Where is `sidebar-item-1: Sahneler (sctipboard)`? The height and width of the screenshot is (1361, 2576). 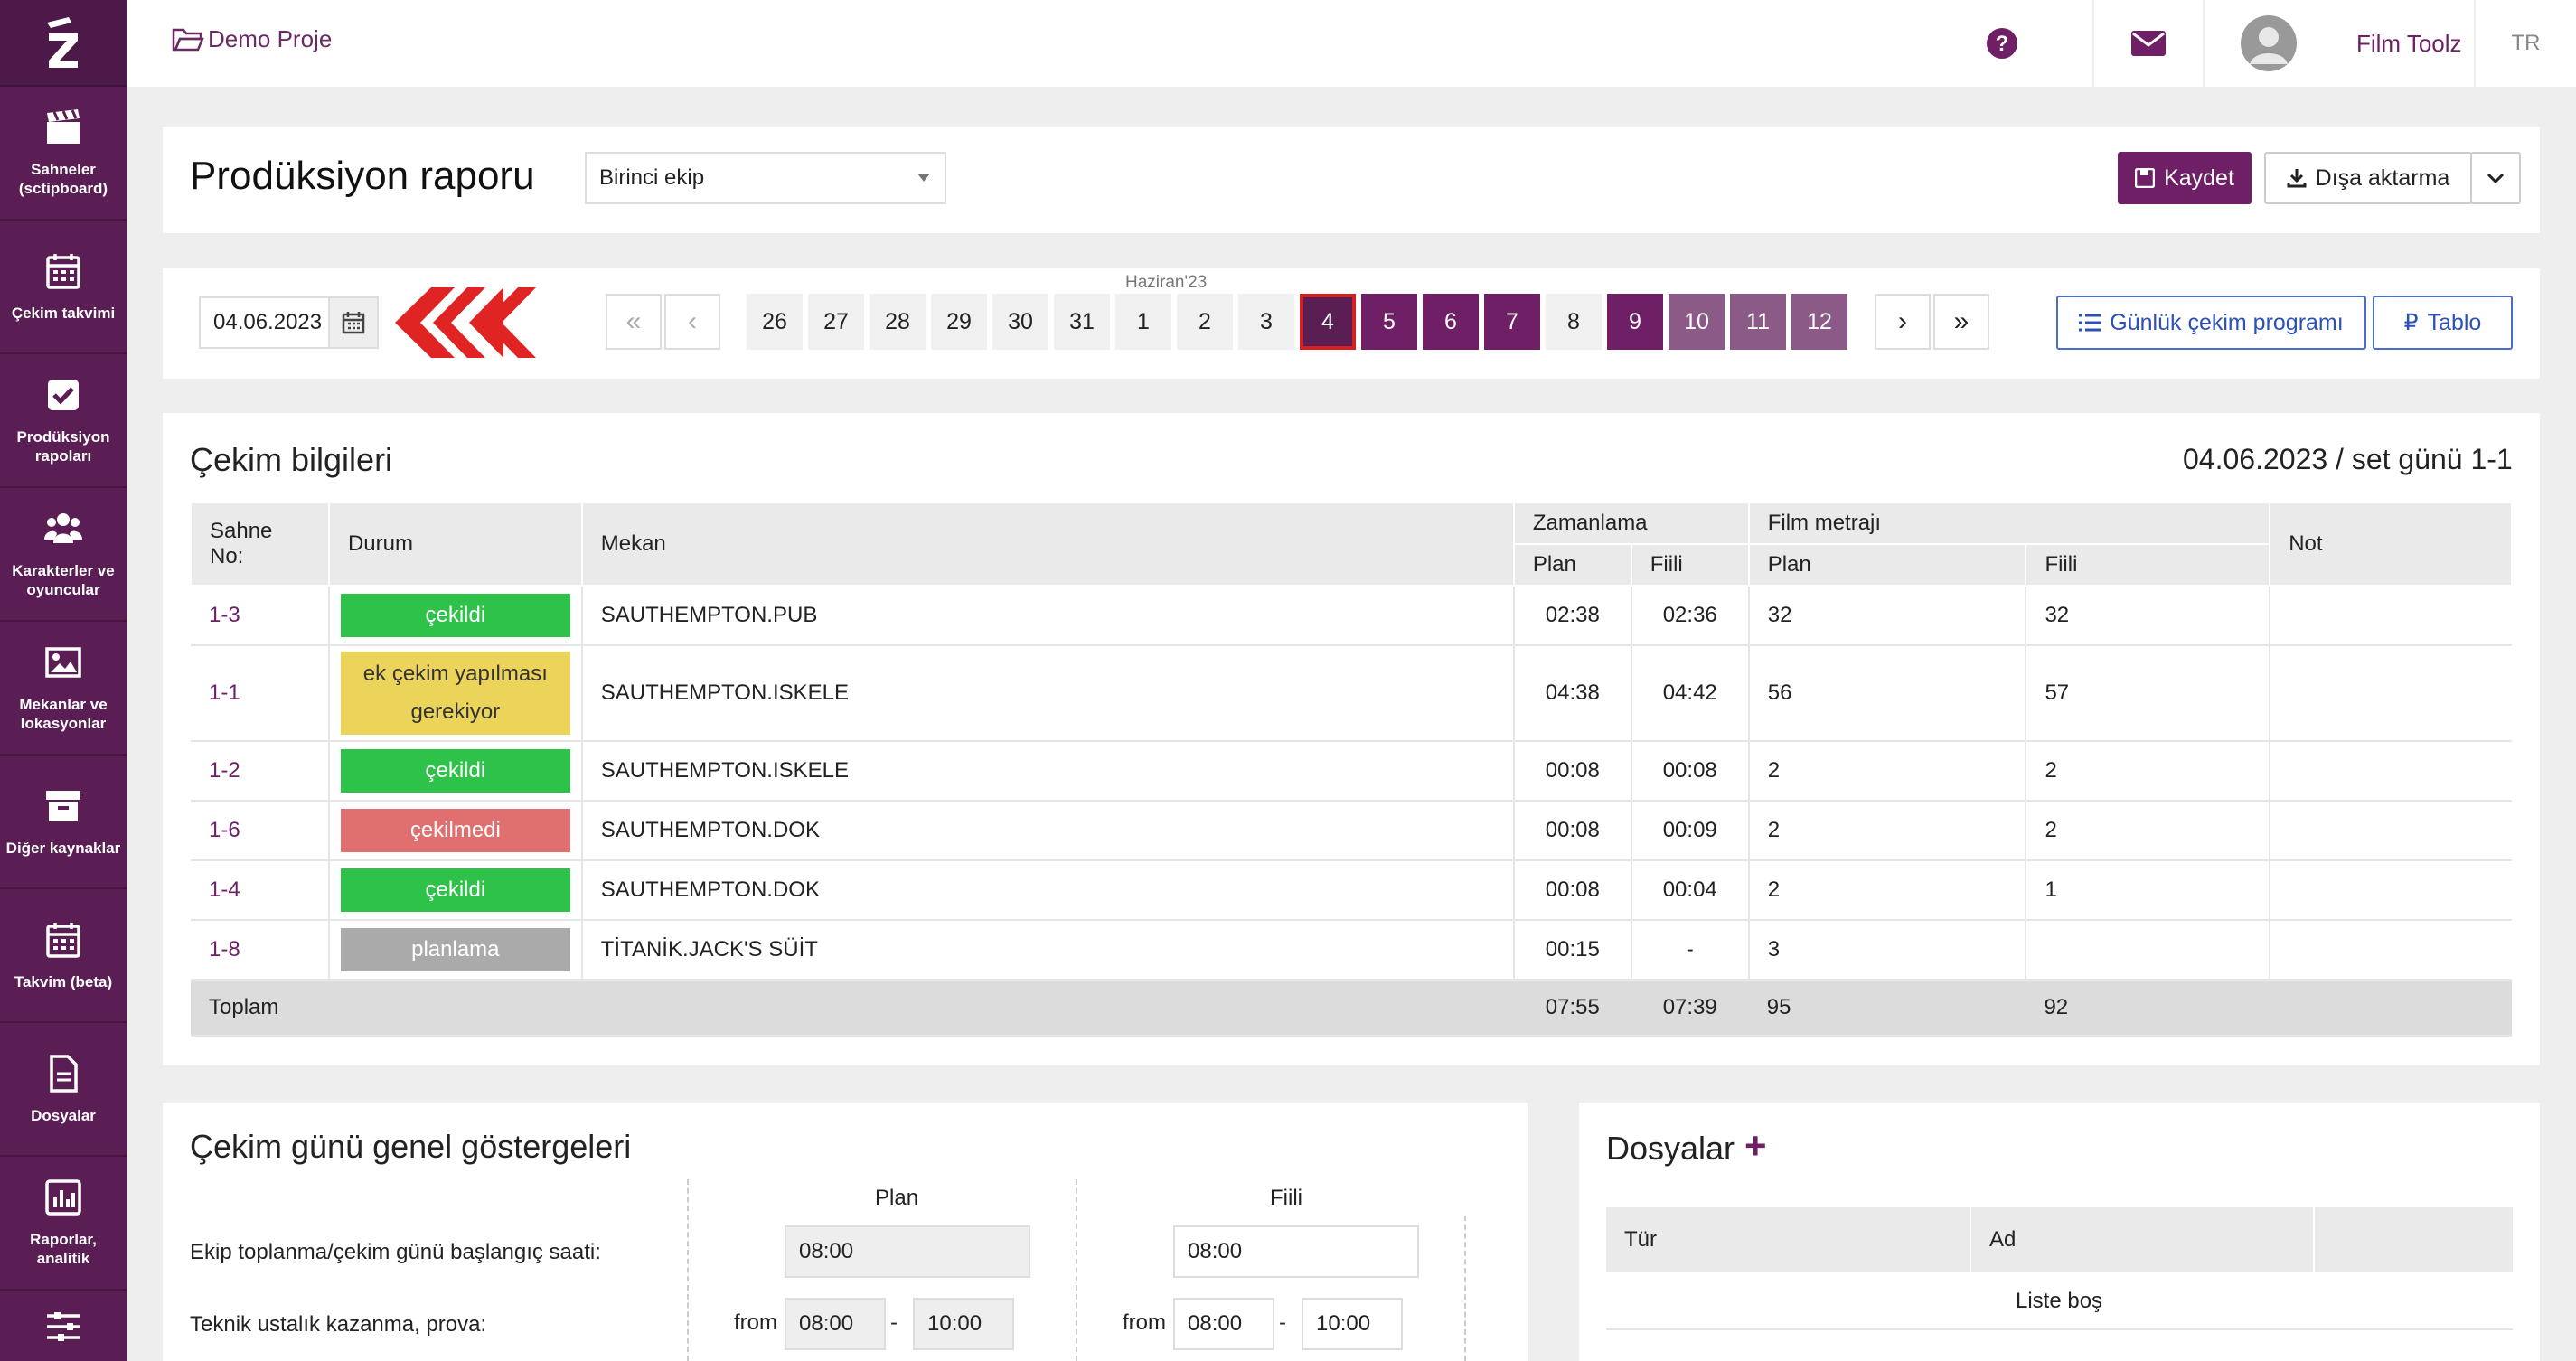 sidebar-item-1: Sahneler (sctipboard) is located at coordinates (63, 154).